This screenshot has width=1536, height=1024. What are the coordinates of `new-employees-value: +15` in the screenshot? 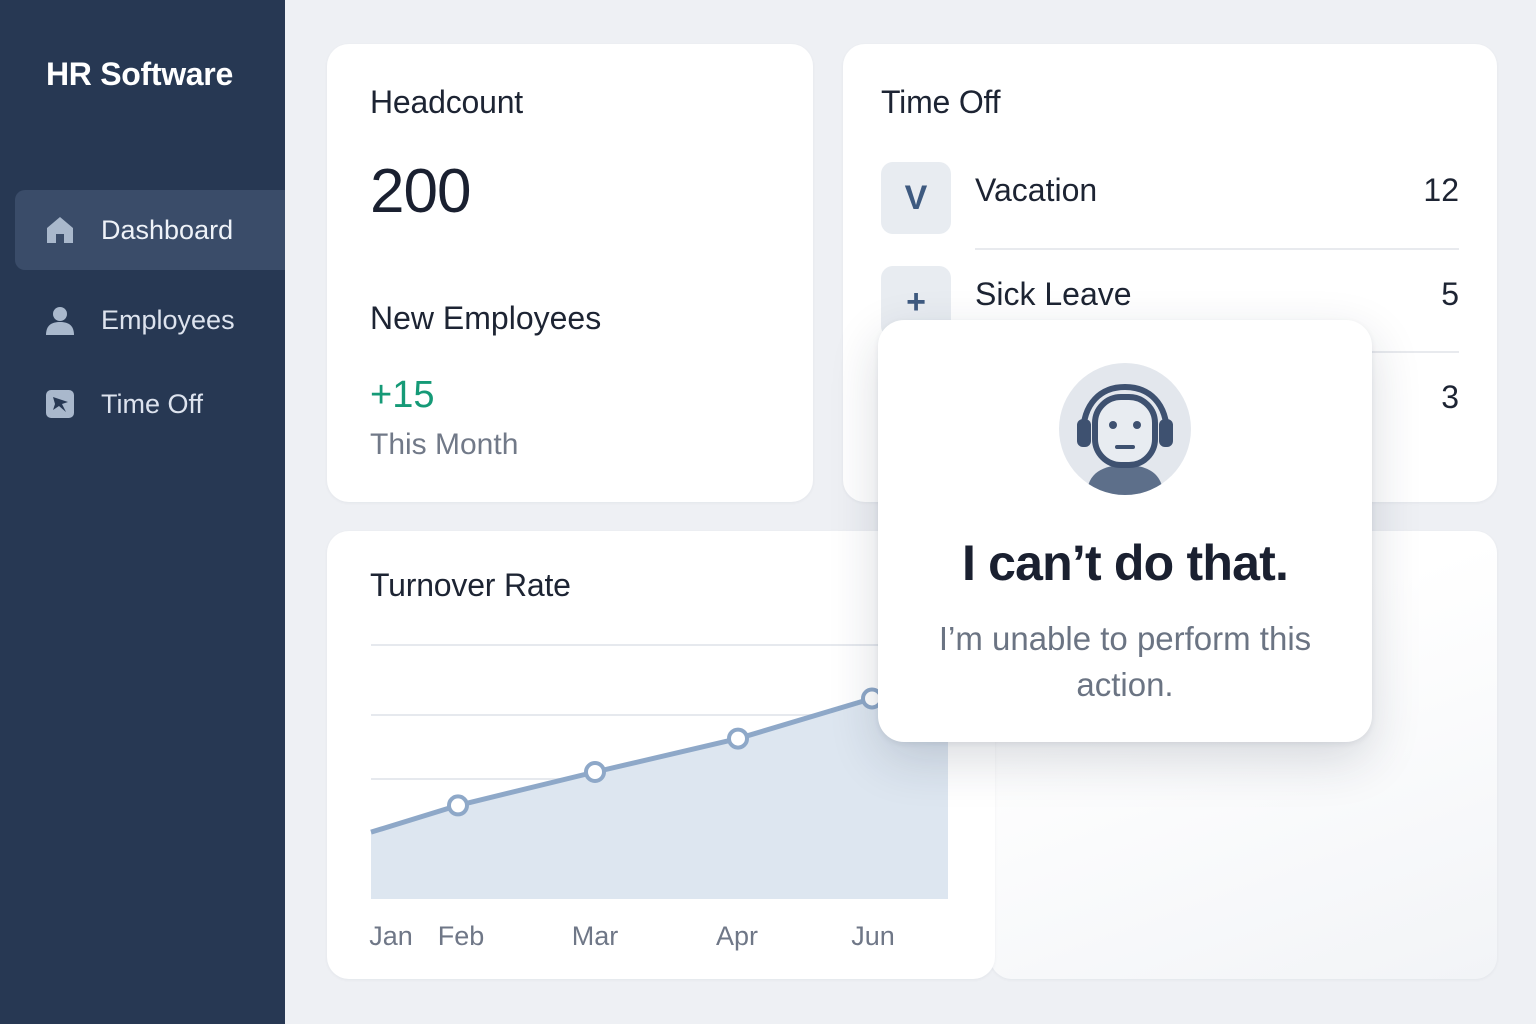 It's located at (402, 395).